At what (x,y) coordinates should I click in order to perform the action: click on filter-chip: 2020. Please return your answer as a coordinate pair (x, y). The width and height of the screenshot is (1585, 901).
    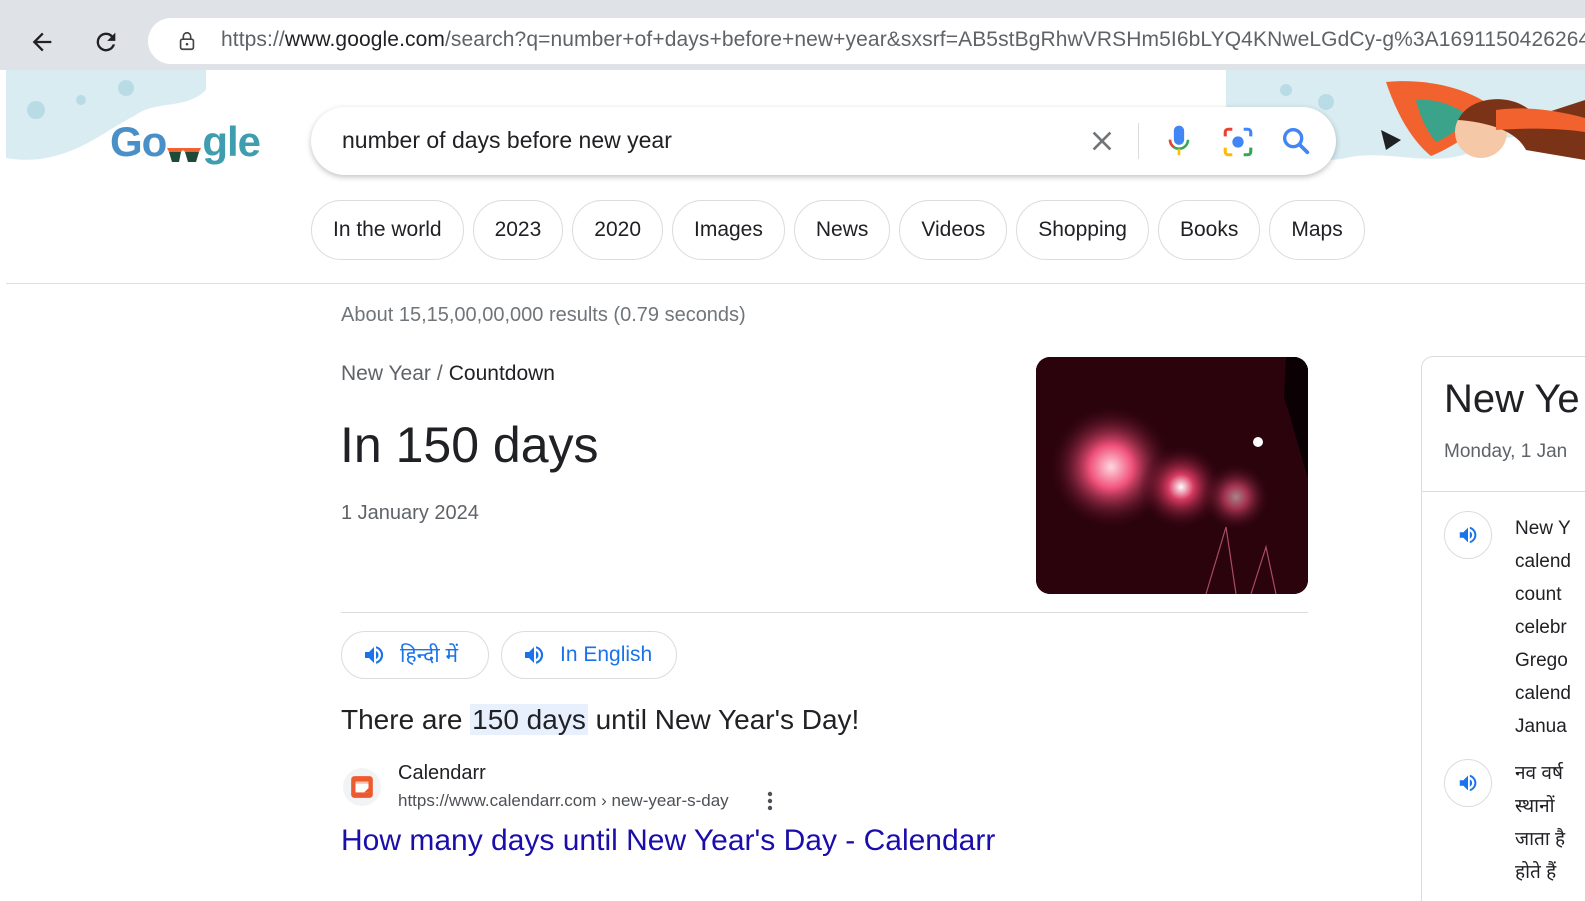
    Looking at the image, I should click on (617, 230).